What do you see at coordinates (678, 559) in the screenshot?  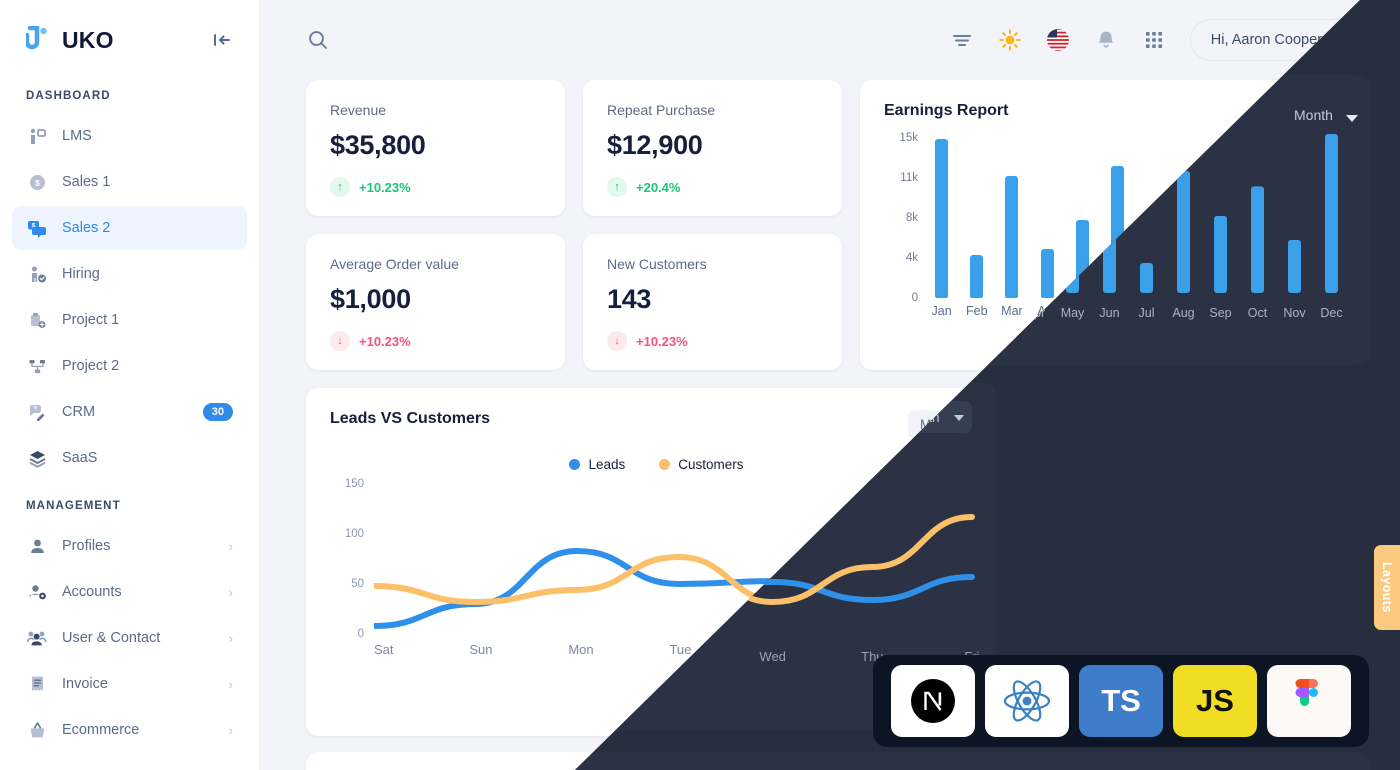 I see `line-series` at bounding box center [678, 559].